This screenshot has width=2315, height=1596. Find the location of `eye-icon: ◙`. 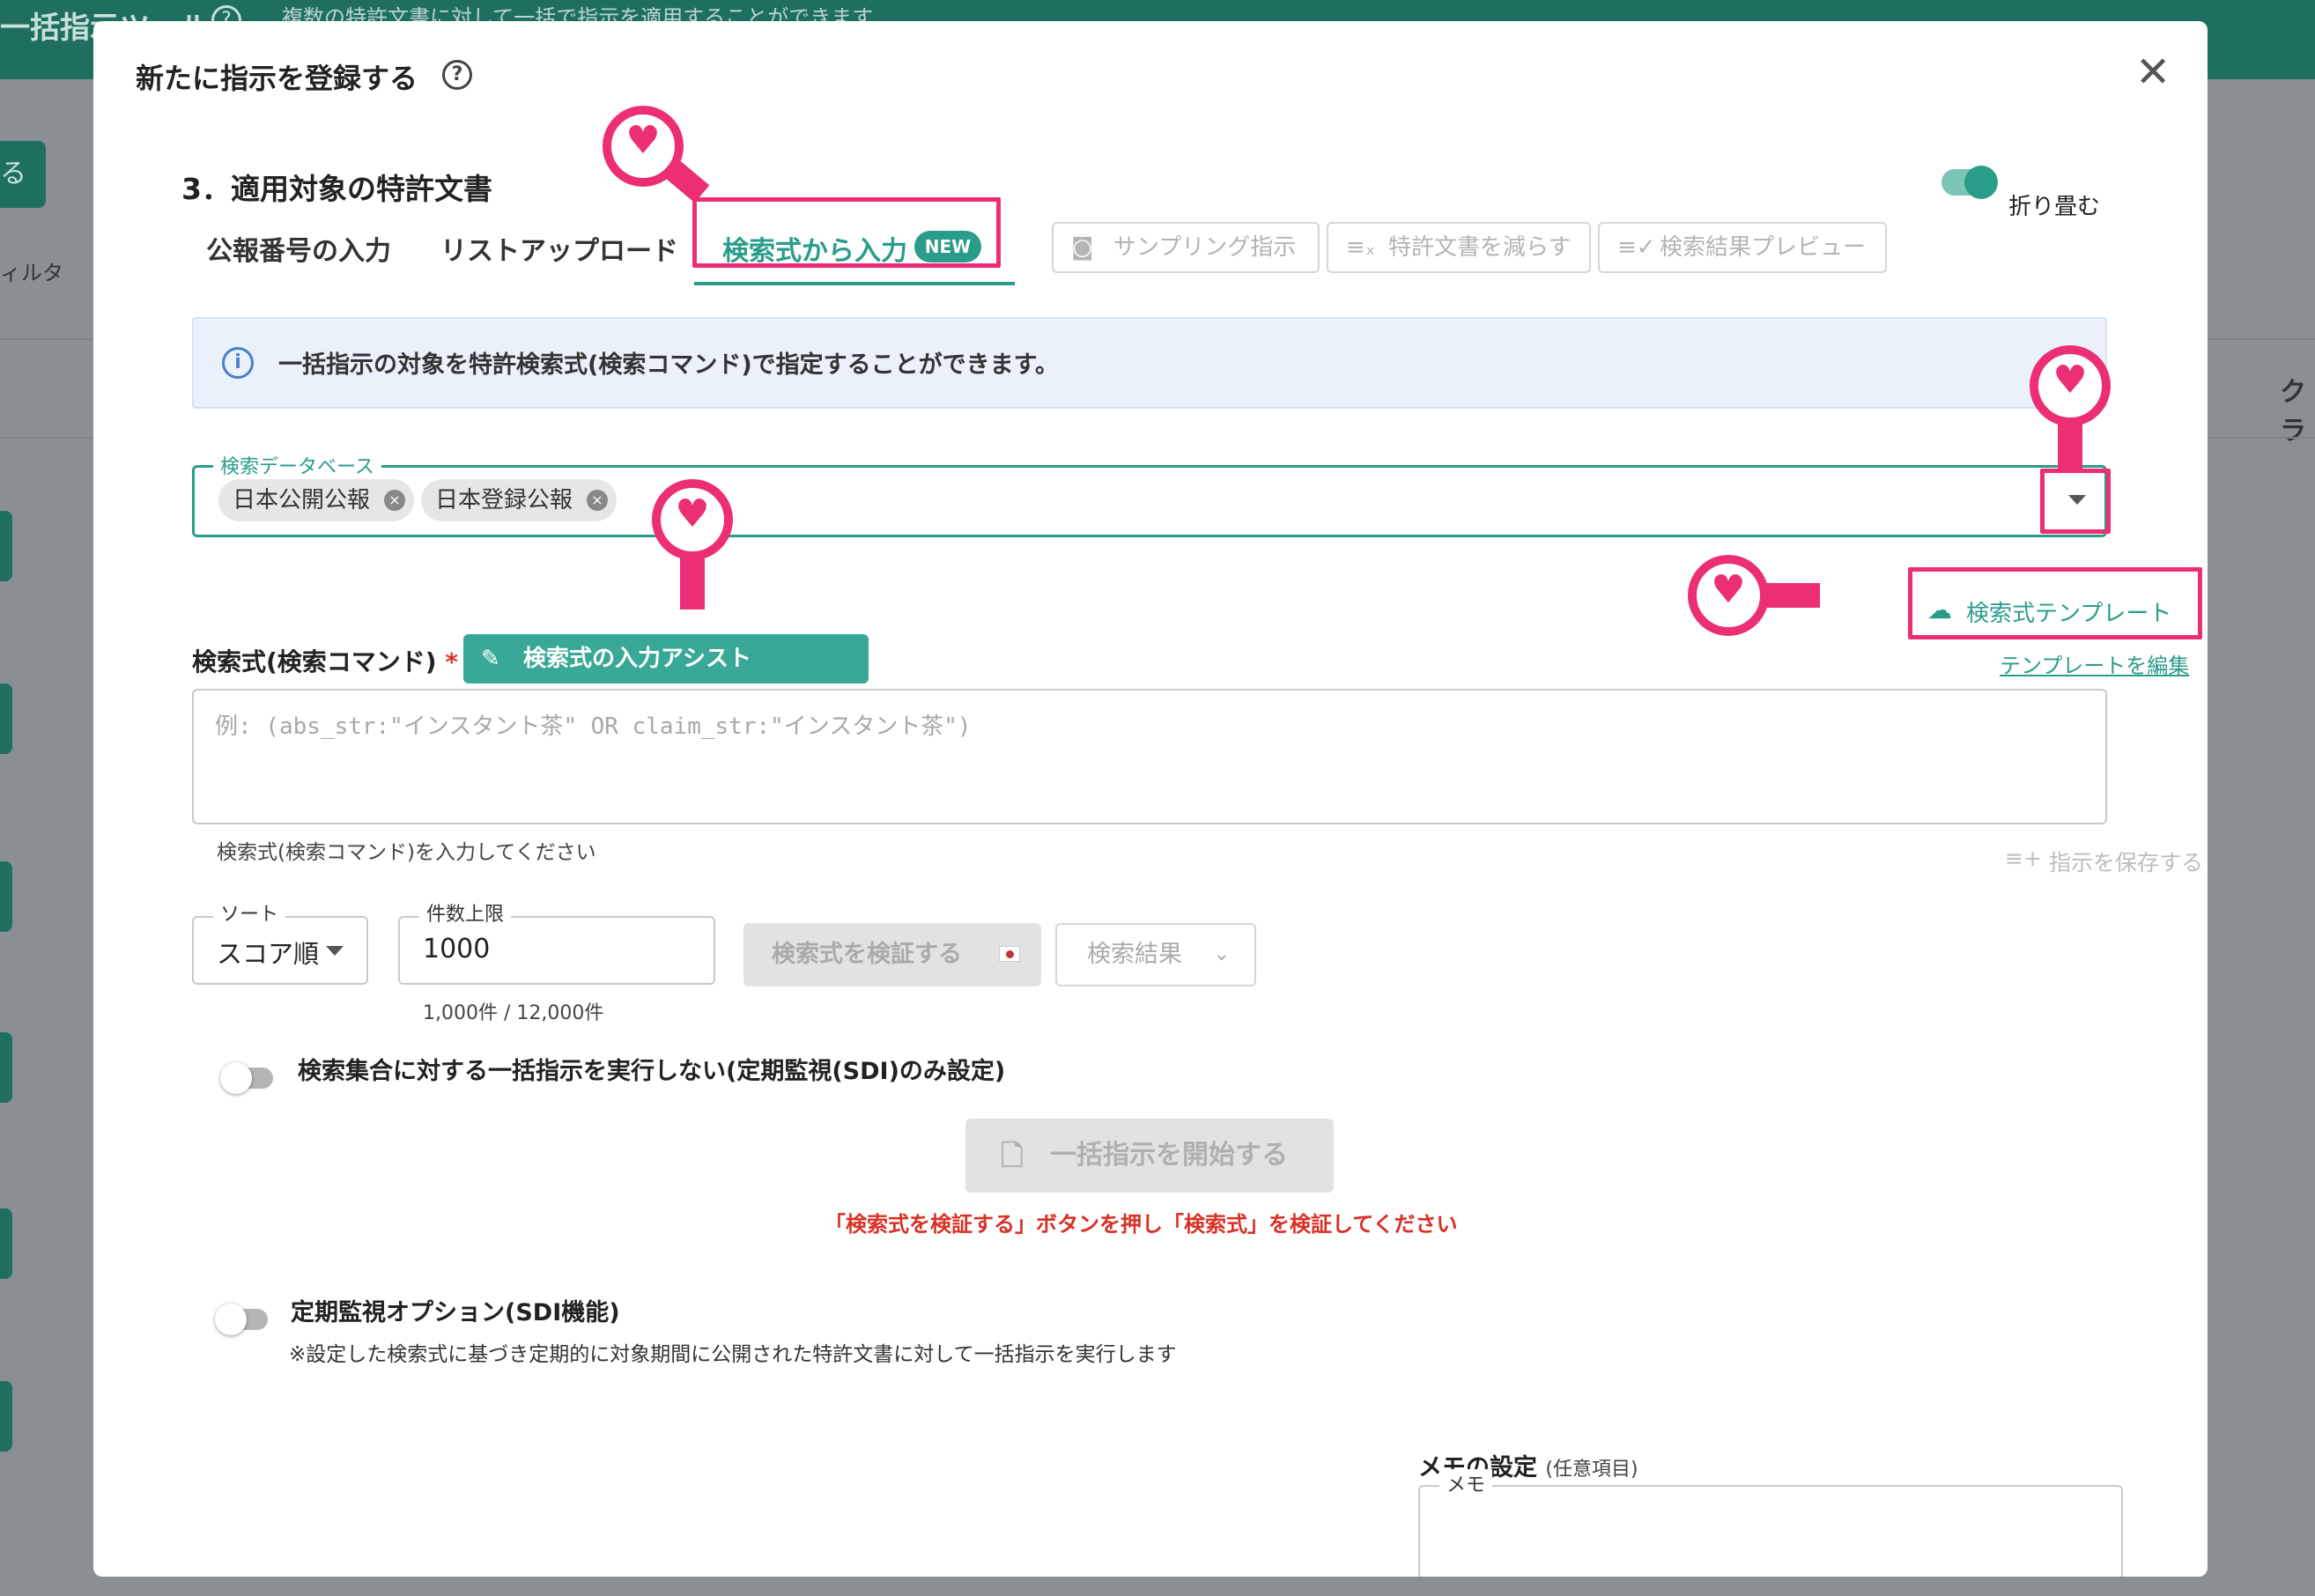

eye-icon: ◙ is located at coordinates (1082, 247).